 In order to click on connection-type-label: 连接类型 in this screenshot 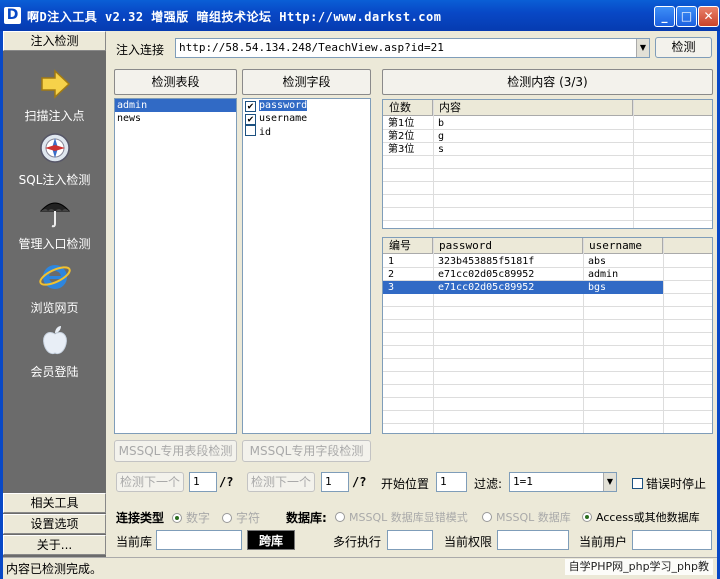, I will do `click(140, 518)`.